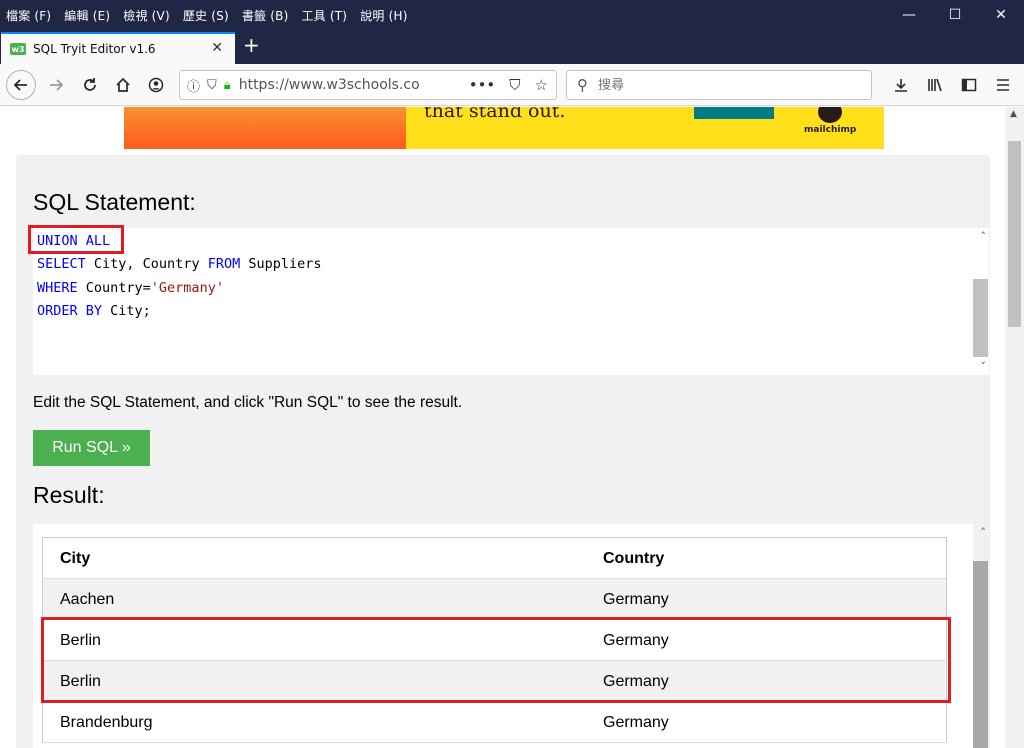  I want to click on new-tab-button: +, so click(251, 45).